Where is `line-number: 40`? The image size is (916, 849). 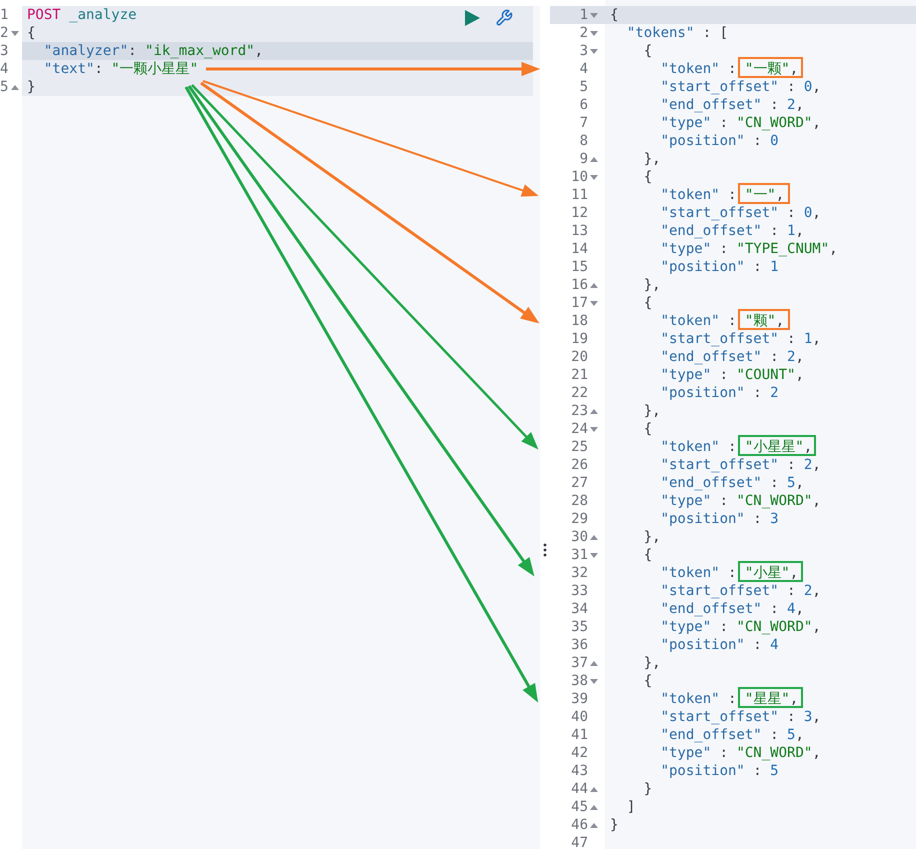
line-number: 40 is located at coordinates (579, 717).